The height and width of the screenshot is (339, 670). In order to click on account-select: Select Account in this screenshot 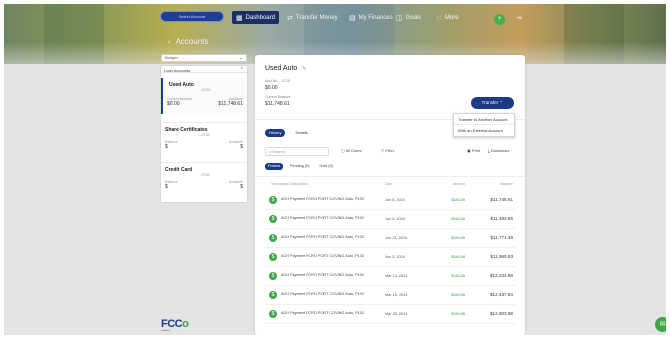, I will do `click(192, 16)`.